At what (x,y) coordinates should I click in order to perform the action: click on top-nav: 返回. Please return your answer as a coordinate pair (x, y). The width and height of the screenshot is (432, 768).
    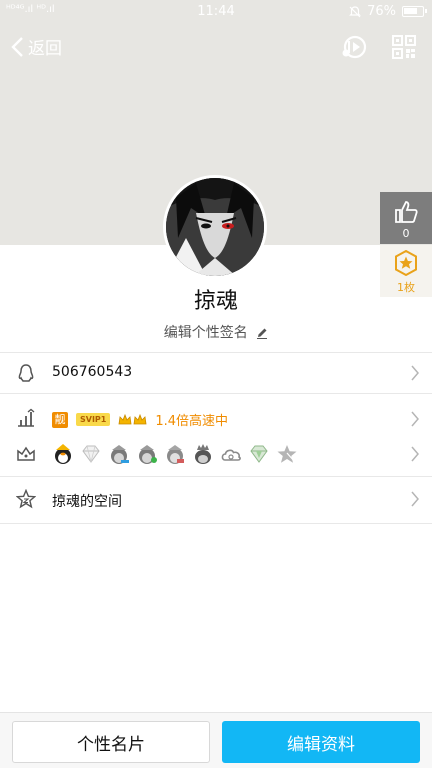
    Looking at the image, I should click on (216, 48).